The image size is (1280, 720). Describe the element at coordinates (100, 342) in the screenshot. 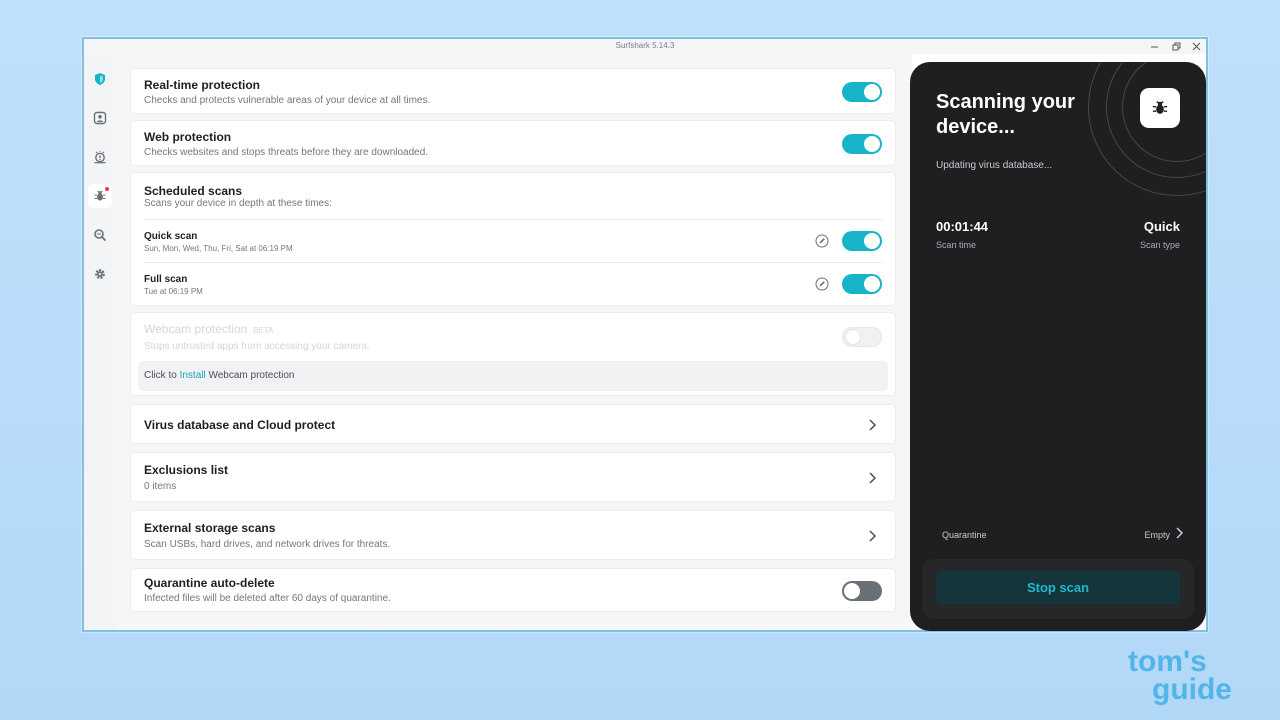

I see `sidebar` at that location.